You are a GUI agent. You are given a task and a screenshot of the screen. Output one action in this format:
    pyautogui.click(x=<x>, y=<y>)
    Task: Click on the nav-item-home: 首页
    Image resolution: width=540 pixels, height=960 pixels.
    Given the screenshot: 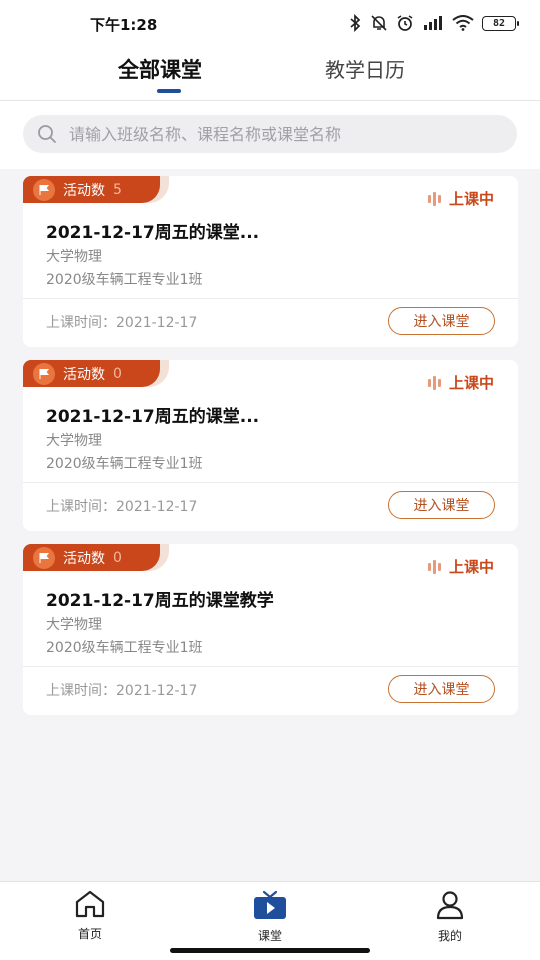 What is the action you would take?
    pyautogui.click(x=90, y=916)
    